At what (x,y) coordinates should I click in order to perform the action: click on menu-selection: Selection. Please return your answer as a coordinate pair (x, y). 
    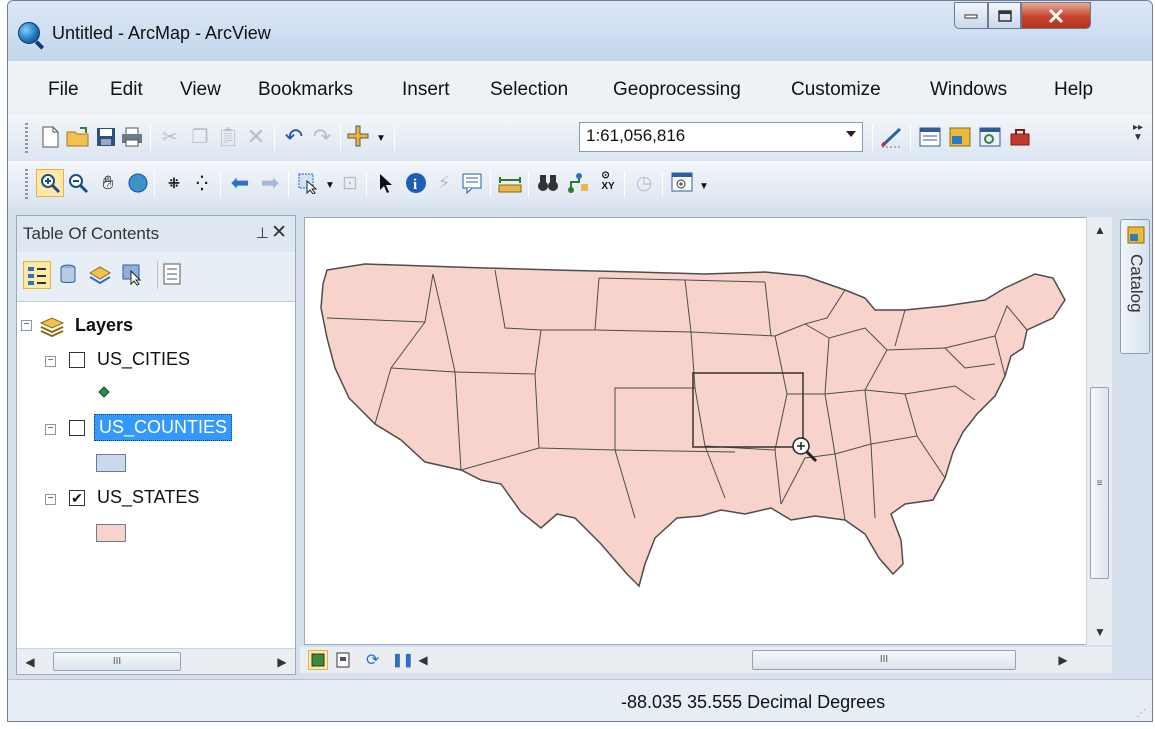
    Looking at the image, I should click on (529, 90).